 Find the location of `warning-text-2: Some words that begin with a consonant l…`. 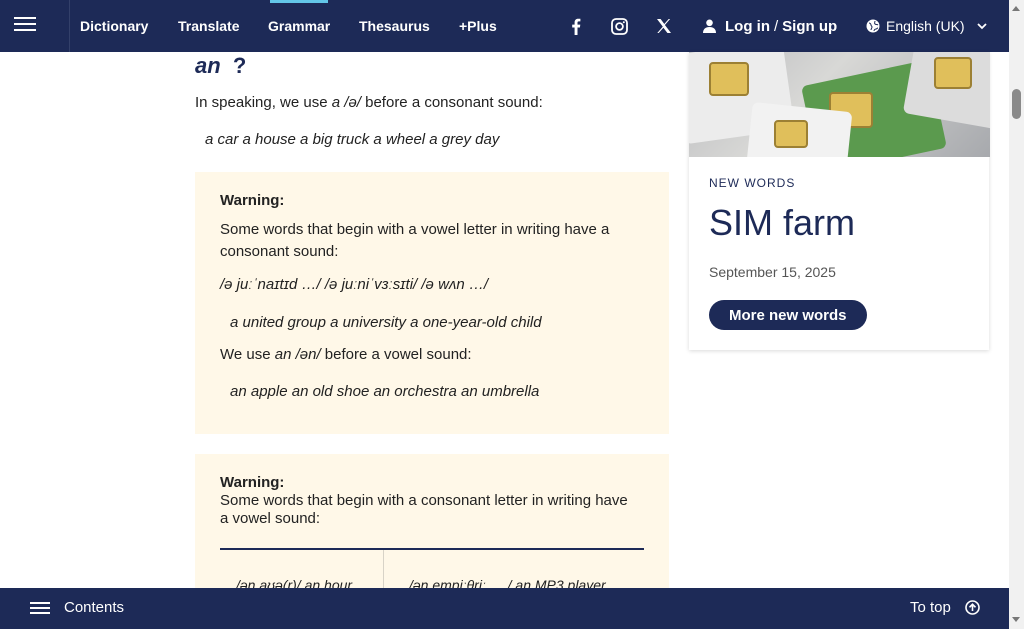

warning-text-2: Some words that begin with a consonant l… is located at coordinates (424, 509).